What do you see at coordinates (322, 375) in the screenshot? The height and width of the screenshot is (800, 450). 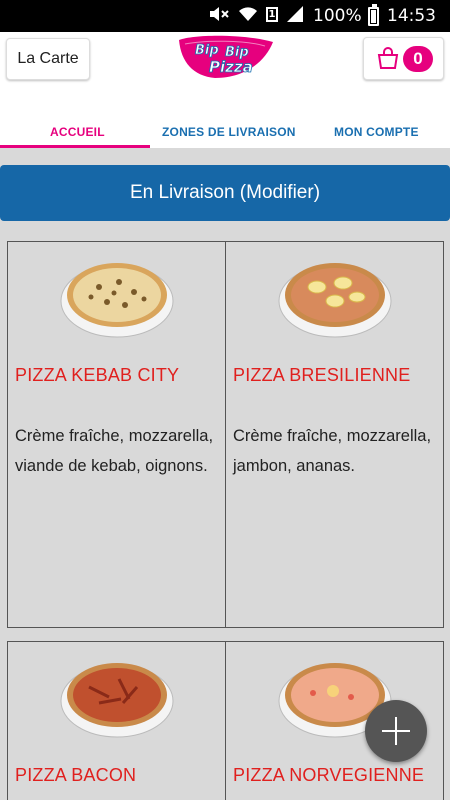 I see `product-name: PIZZA BRESILIENNE` at bounding box center [322, 375].